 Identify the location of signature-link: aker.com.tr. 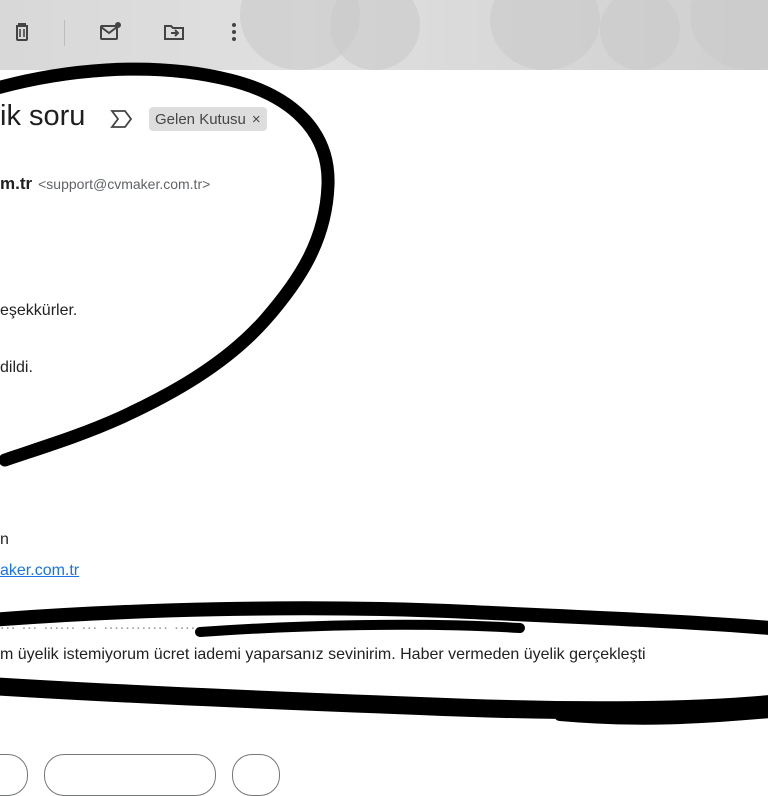
(39, 571).